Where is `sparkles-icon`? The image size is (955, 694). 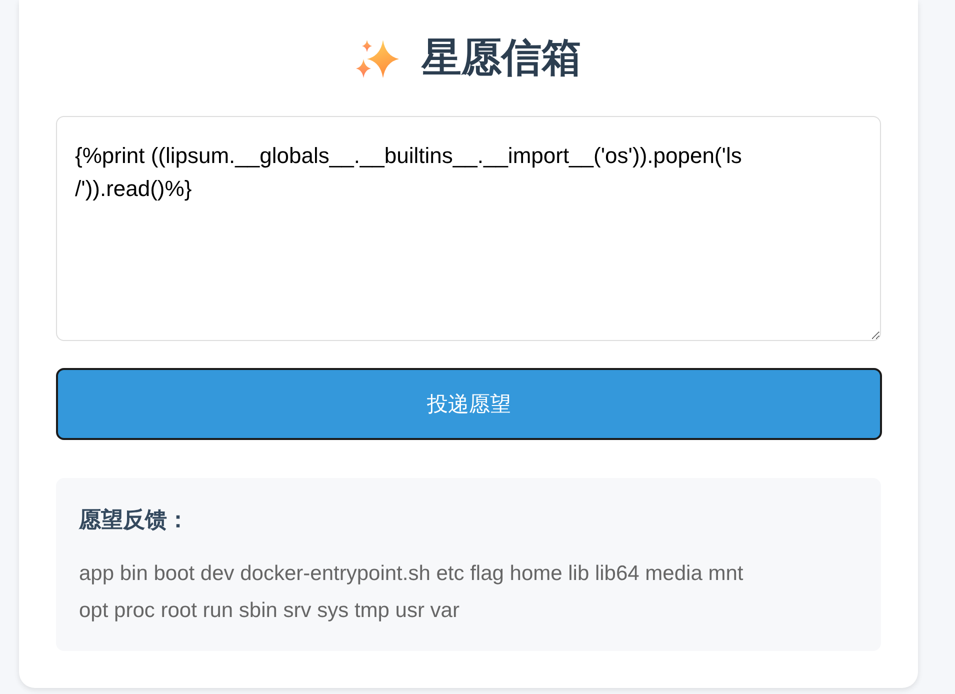
sparkles-icon is located at coordinates (378, 58).